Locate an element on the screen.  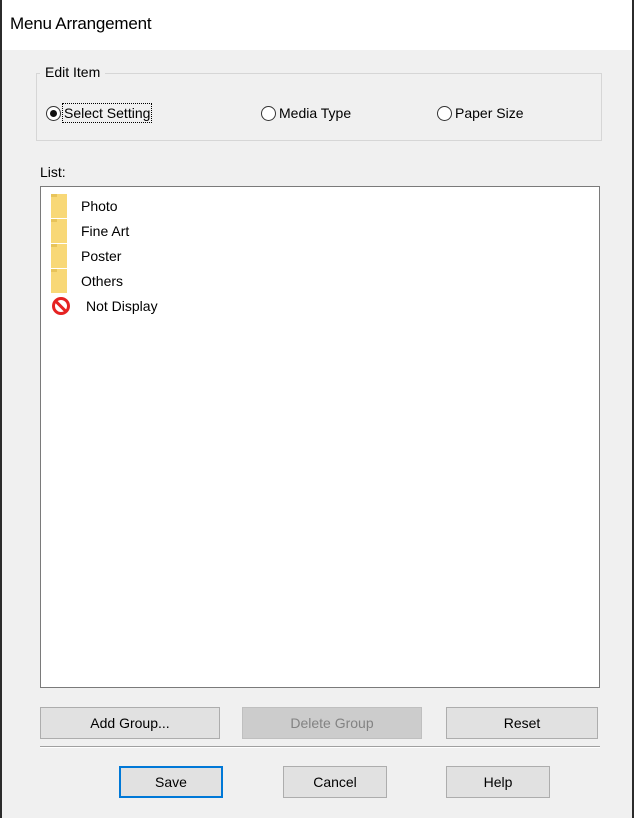
list-item-photo: Photo is located at coordinates (84, 205).